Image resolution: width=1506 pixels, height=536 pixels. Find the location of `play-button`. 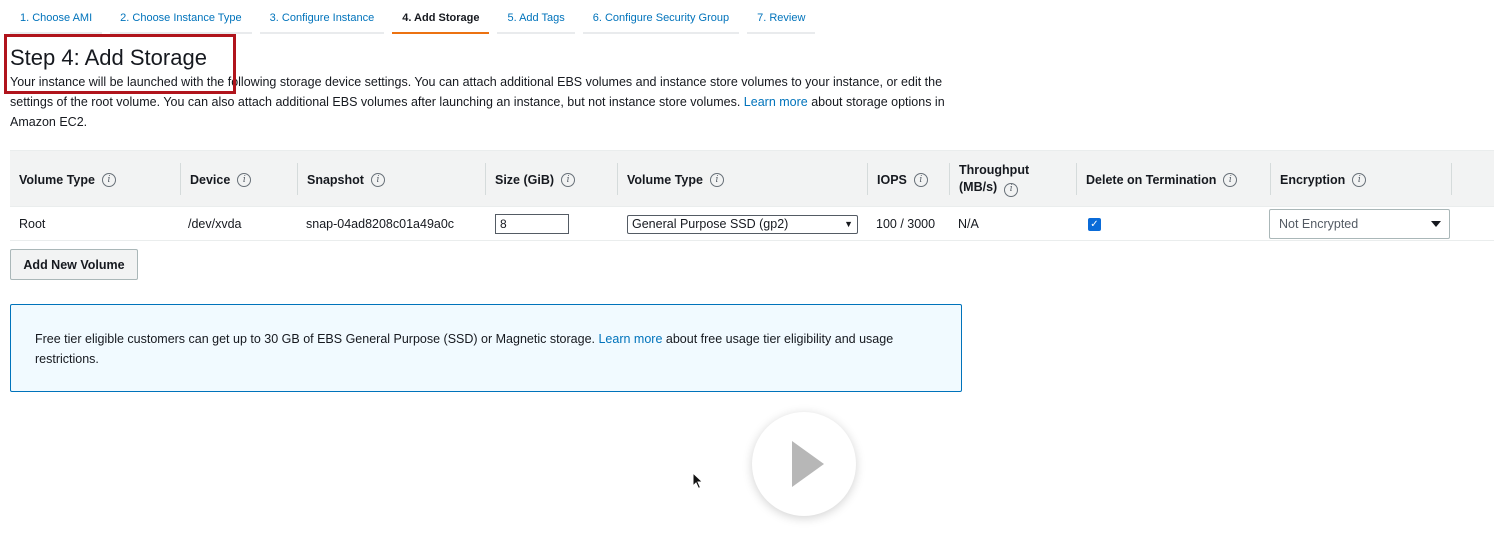

play-button is located at coordinates (804, 464).